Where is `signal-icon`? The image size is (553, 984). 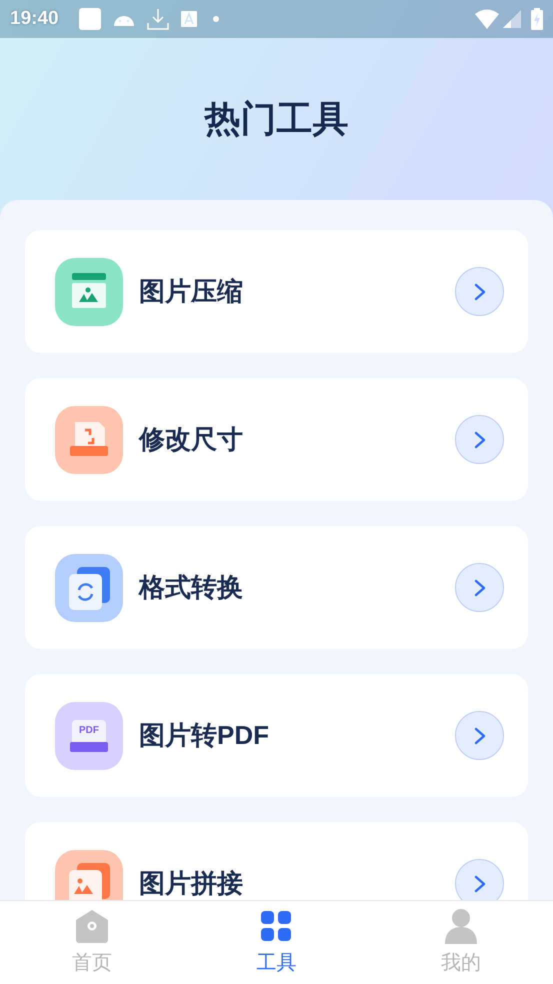 signal-icon is located at coordinates (512, 19).